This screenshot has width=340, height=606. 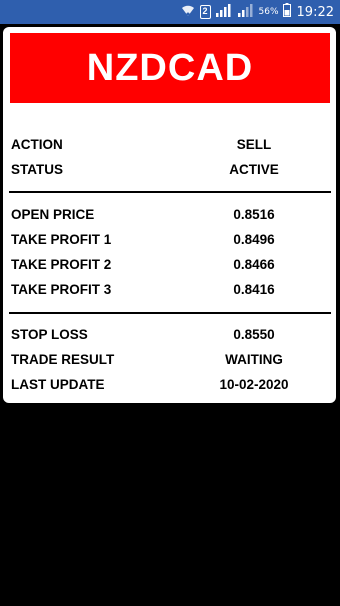 I want to click on take-profit-2-value: 0.8466, so click(x=254, y=264).